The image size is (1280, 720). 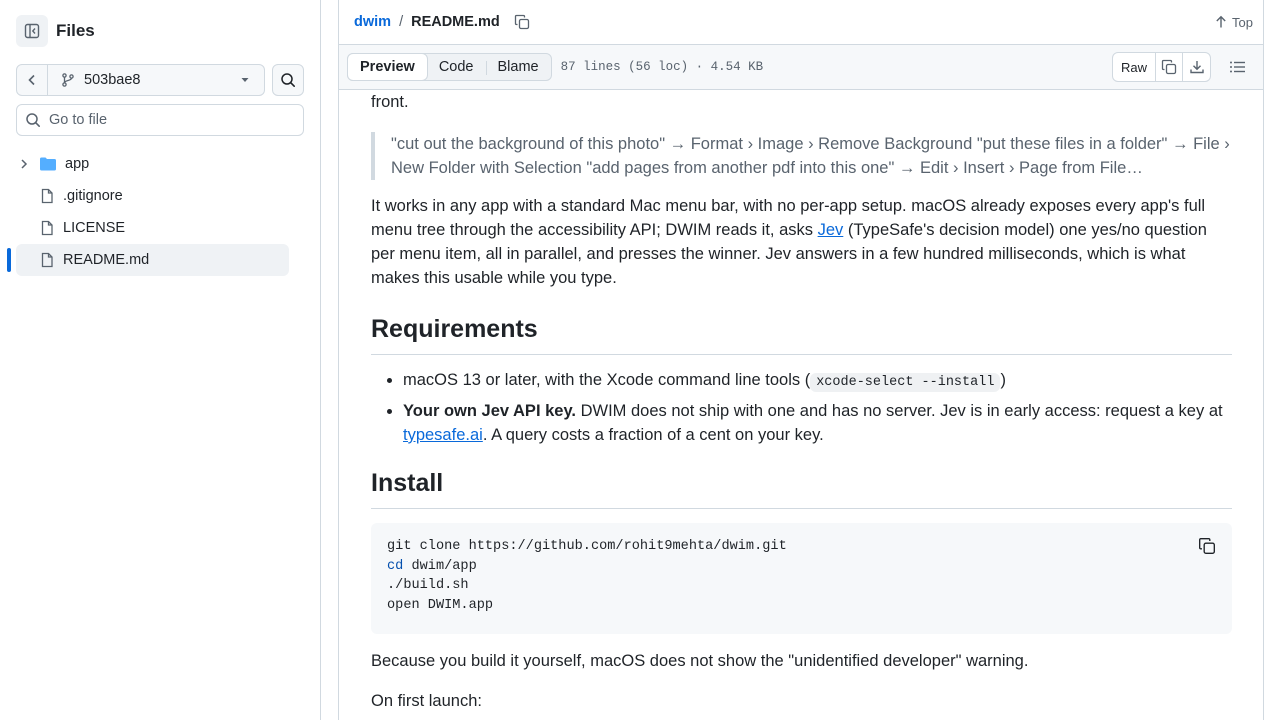 What do you see at coordinates (152, 164) in the screenshot?
I see `tree-item-app: app` at bounding box center [152, 164].